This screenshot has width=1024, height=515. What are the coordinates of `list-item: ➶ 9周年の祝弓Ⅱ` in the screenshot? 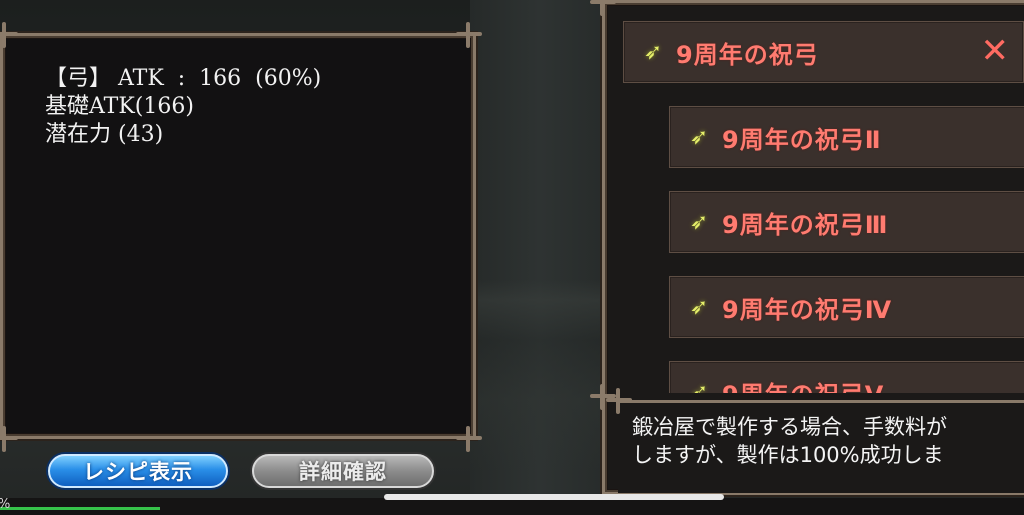 It's located at (846, 137).